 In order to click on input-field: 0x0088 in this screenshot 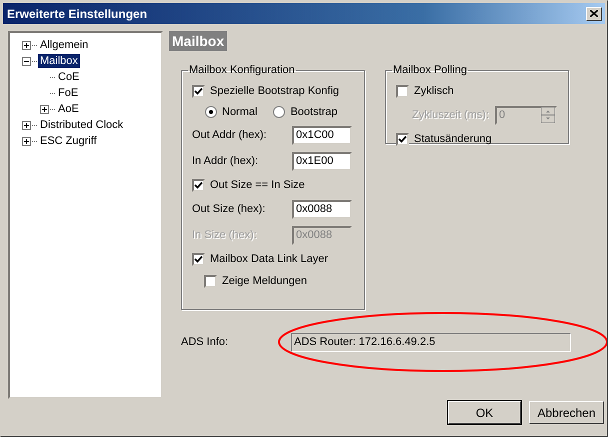, I will do `click(322, 209)`.